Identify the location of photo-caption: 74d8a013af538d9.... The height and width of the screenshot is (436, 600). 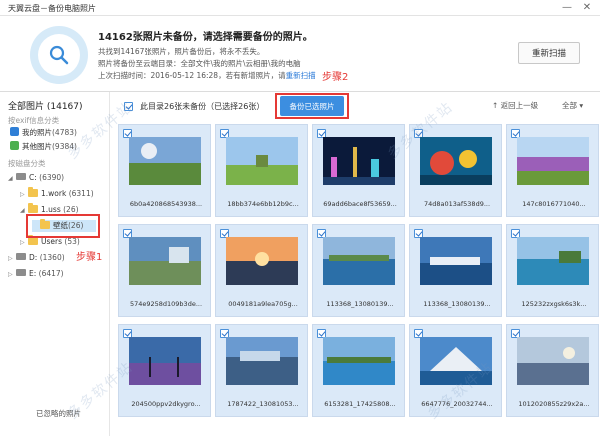
(457, 204).